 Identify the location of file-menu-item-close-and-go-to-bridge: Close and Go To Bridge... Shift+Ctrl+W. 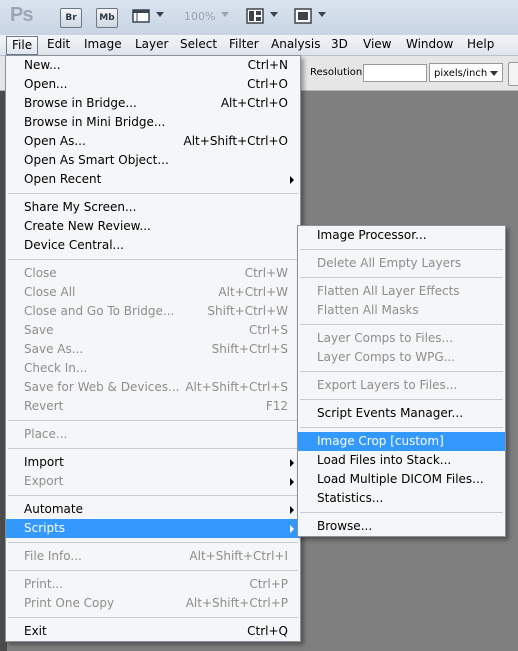
(153, 311).